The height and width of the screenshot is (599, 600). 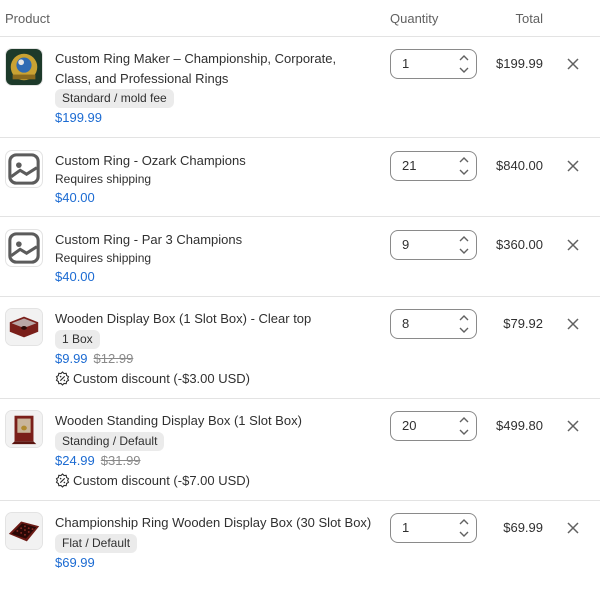 I want to click on product-title: Wooden Standing Display Box (1 Slot Box), so click(x=215, y=421).